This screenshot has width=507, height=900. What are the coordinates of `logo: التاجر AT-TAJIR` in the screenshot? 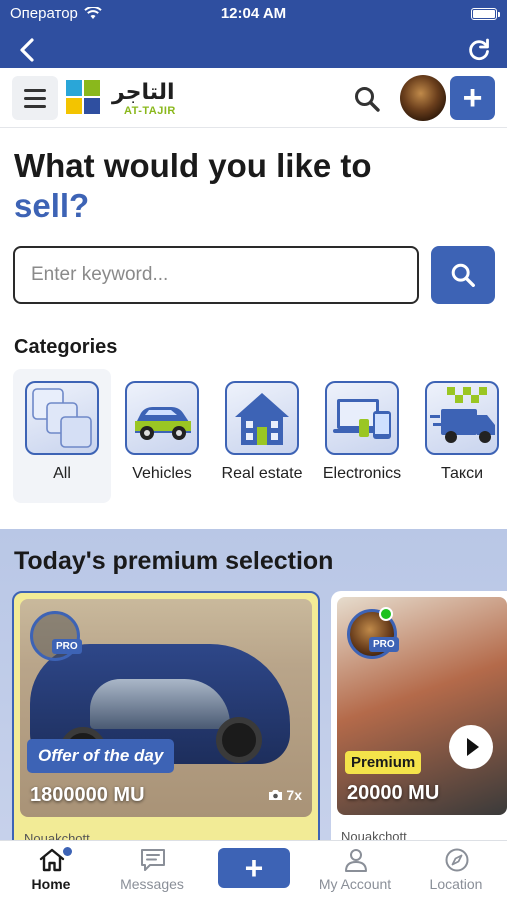 It's located at (128, 100).